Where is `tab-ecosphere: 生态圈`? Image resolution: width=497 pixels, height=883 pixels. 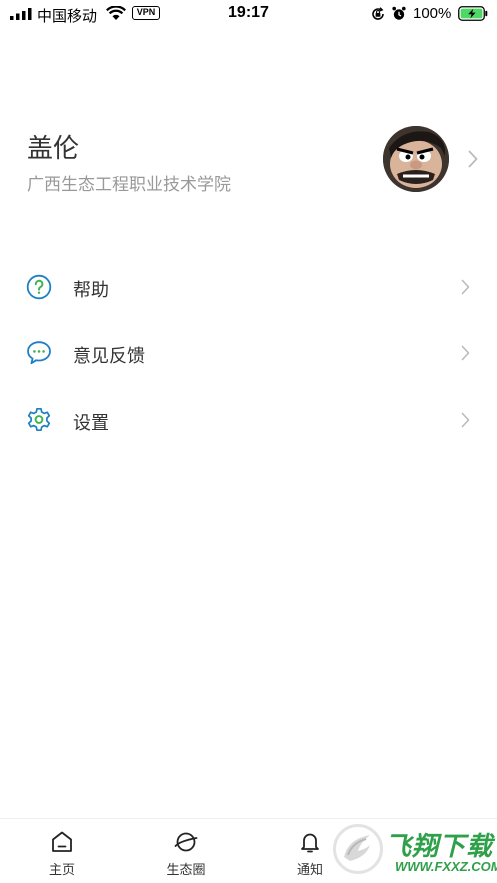
tab-ecosphere: 生态圈 is located at coordinates (186, 851).